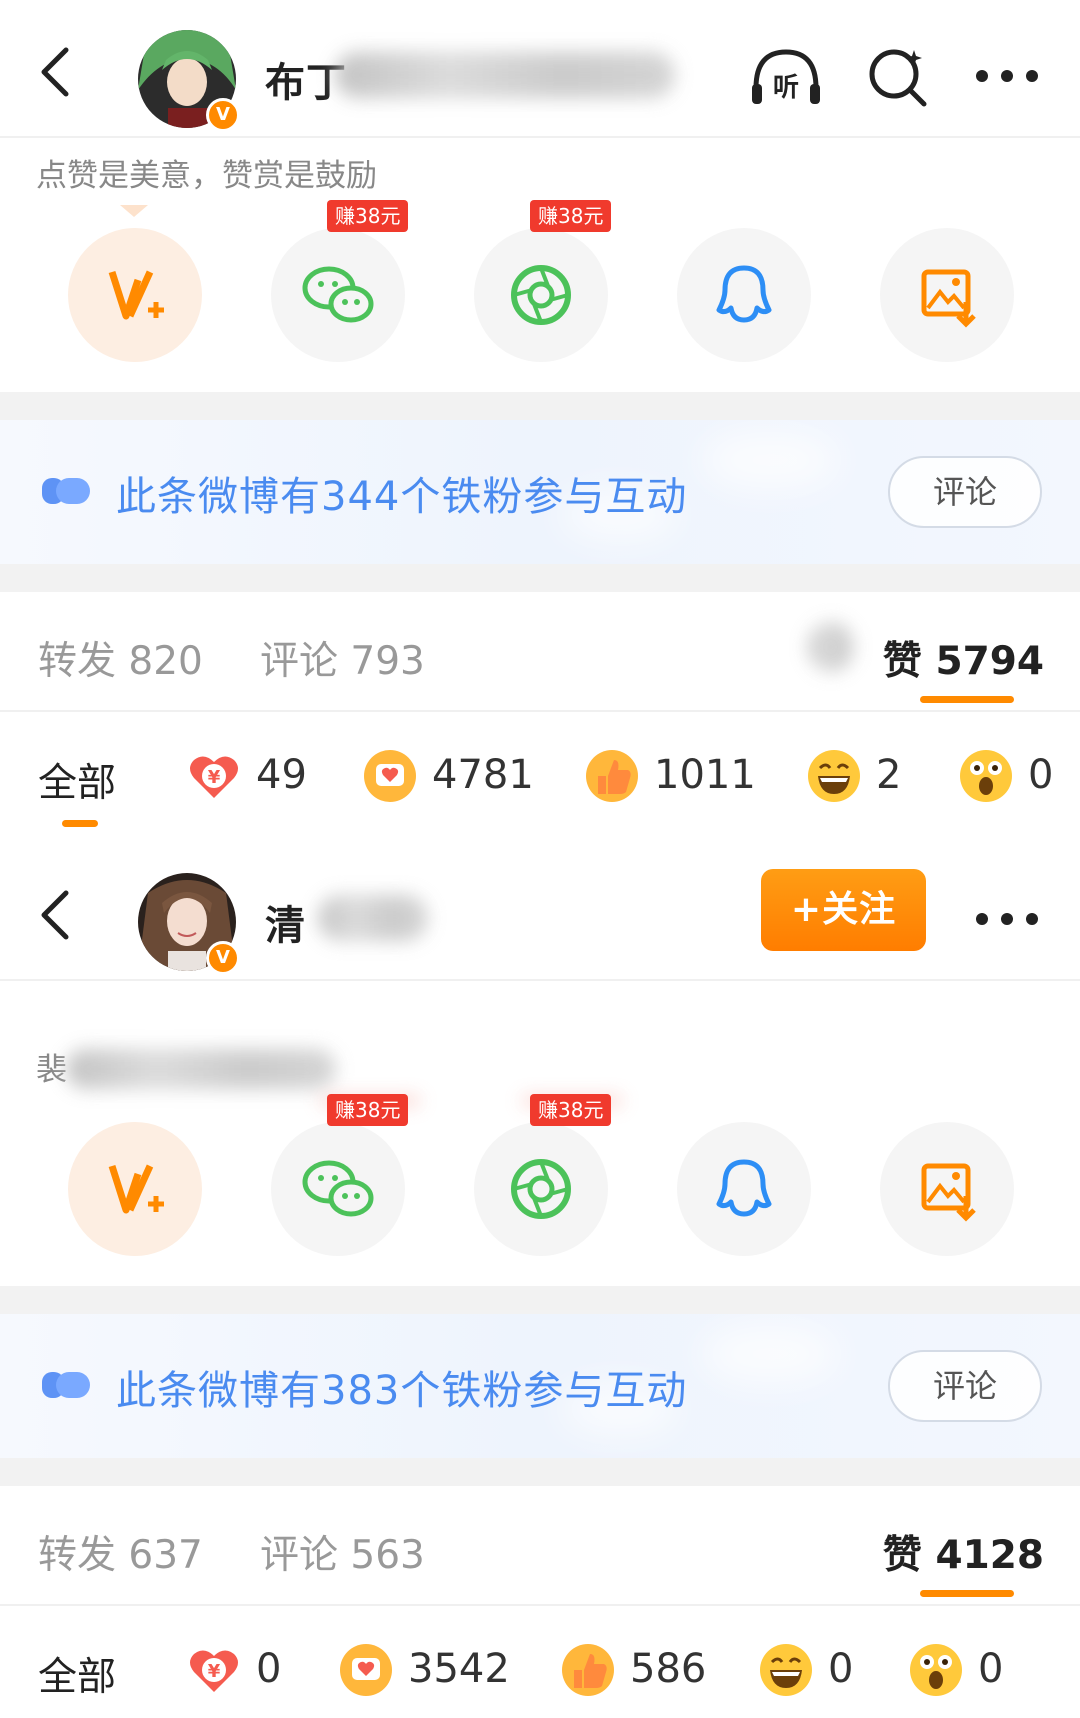 This screenshot has height=1718, width=1080. I want to click on listen-icon: 听, so click(786, 77).